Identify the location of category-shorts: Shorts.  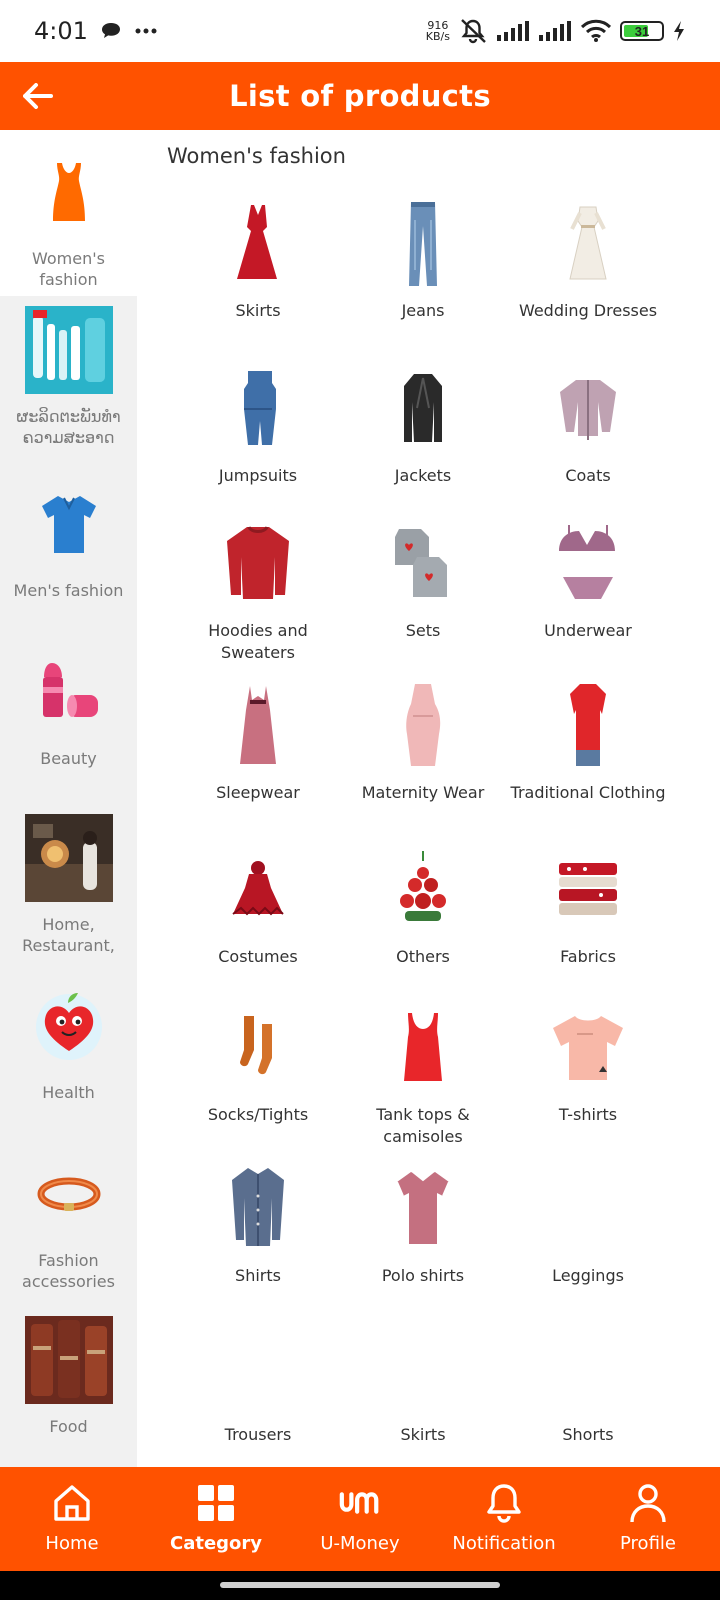
(588, 1384).